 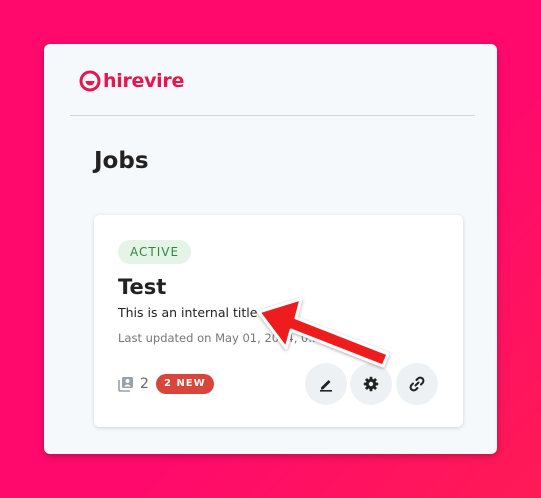 I want to click on share-link-button, so click(x=417, y=384).